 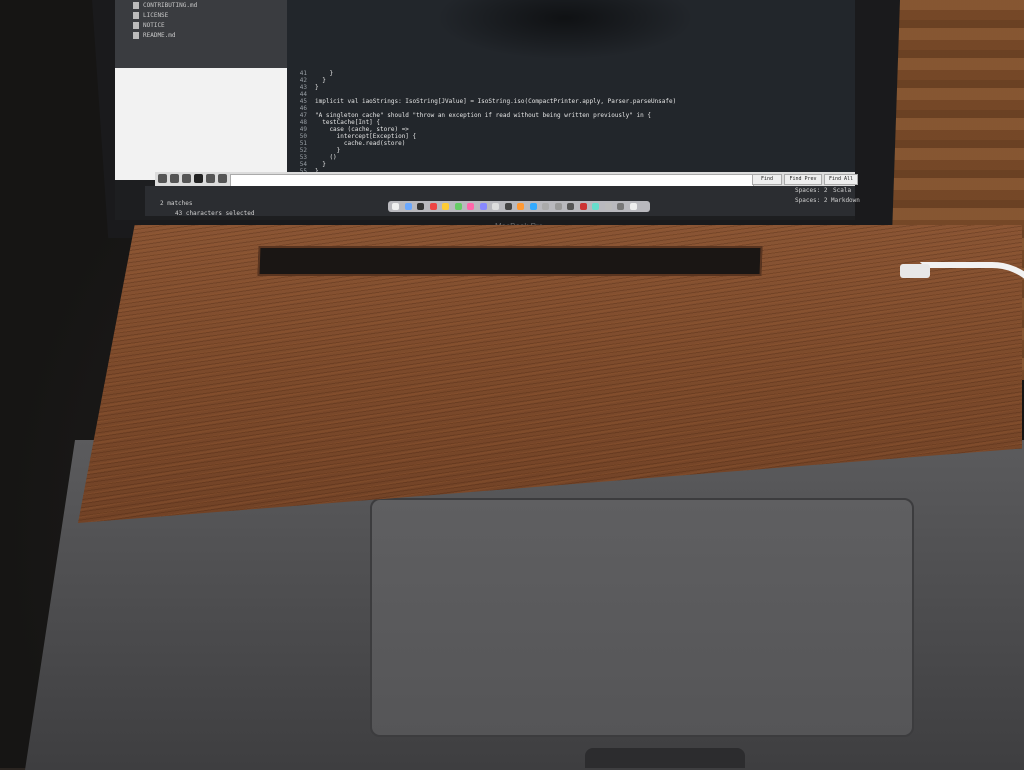 What do you see at coordinates (303, 108) in the screenshot?
I see `line-number: 46` at bounding box center [303, 108].